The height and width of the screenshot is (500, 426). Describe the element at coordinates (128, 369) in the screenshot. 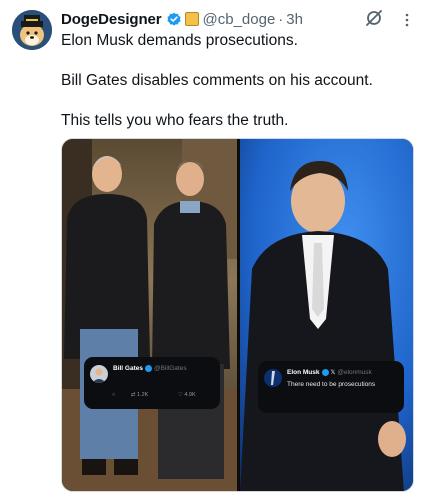

I see `card-left-name-text: Bill Gates` at that location.